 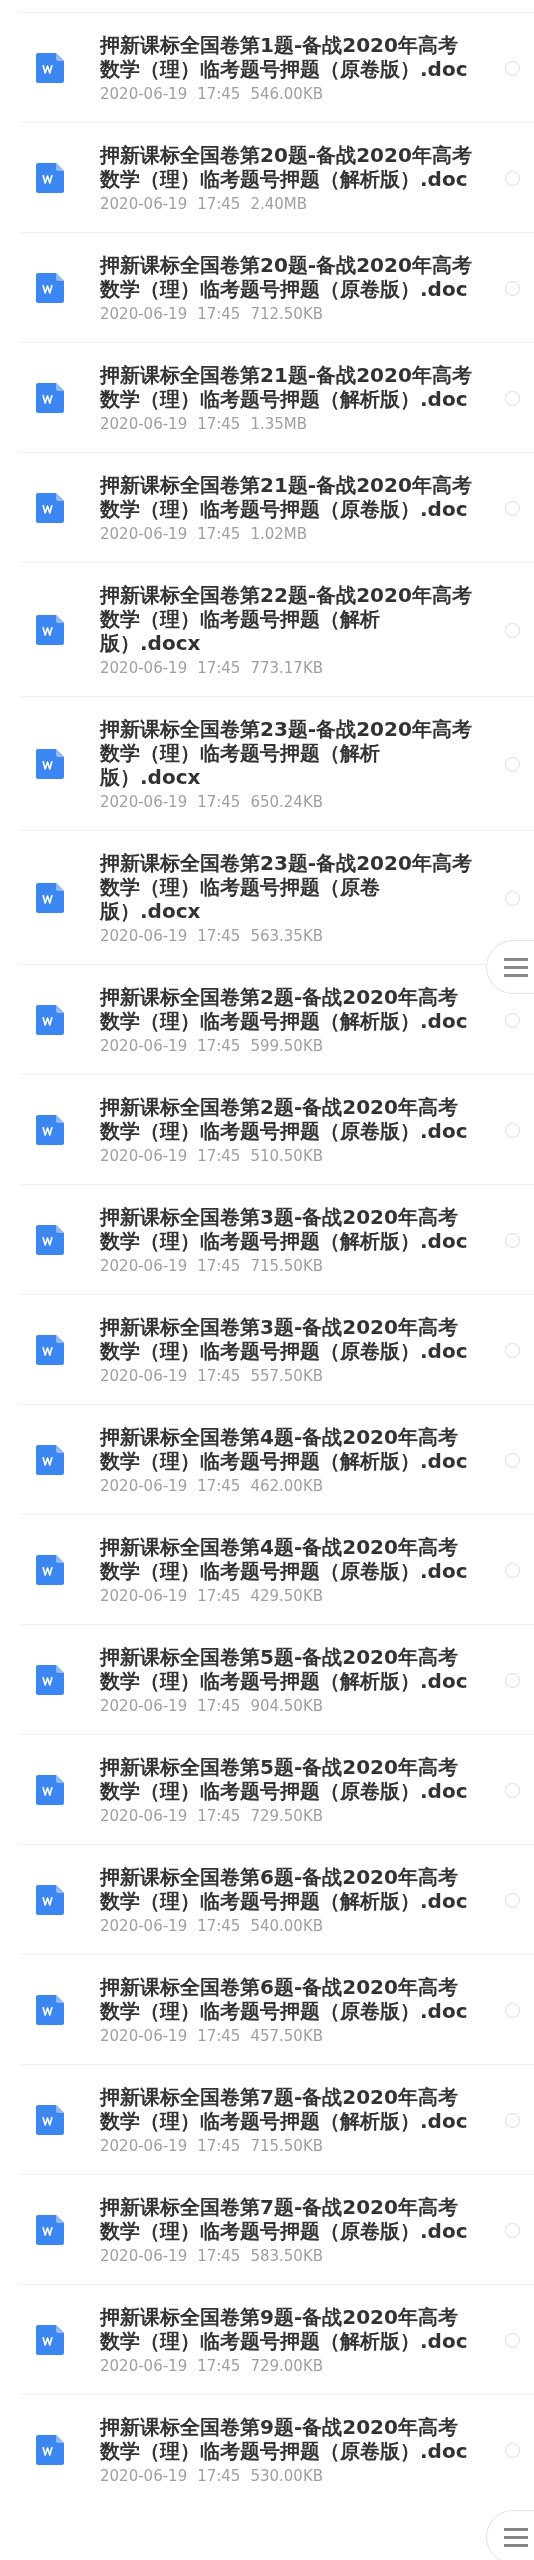 I want to click on file-name: 押新课标全国卷第20题-备战2020年高考数学（理）临考题号押题（原卷版）.doc, so click(x=286, y=277).